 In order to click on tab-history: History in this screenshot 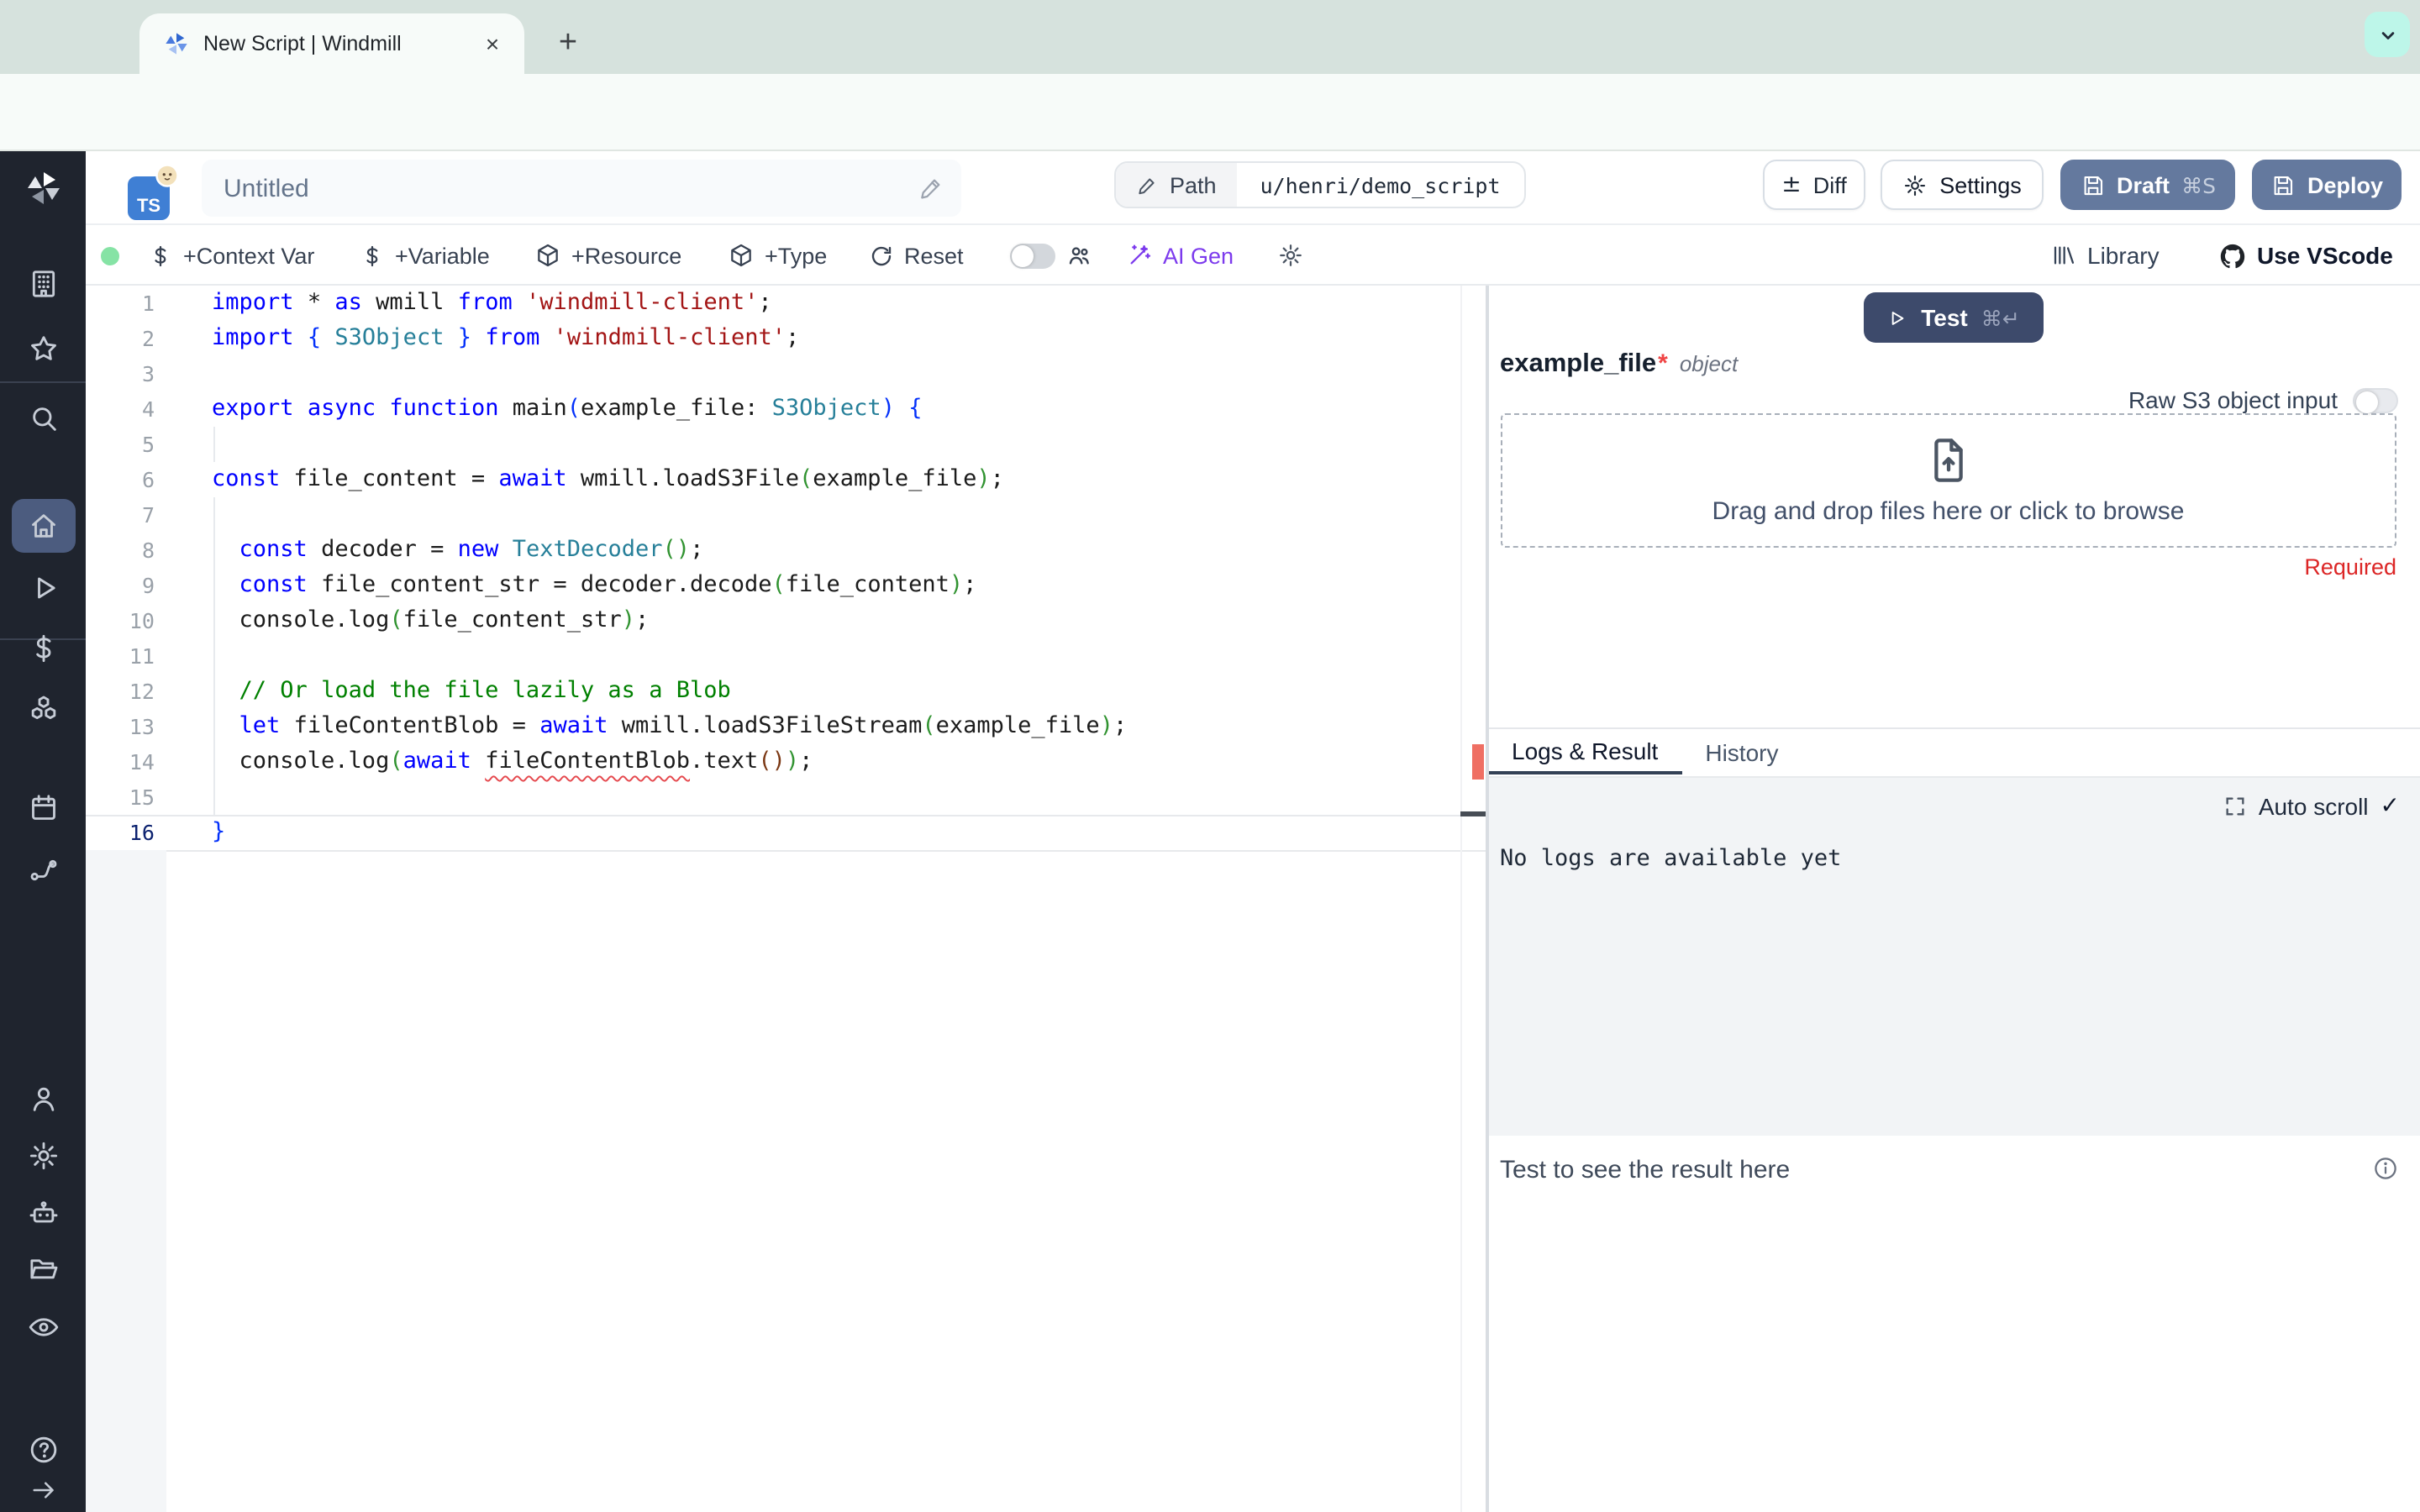, I will do `click(1741, 751)`.